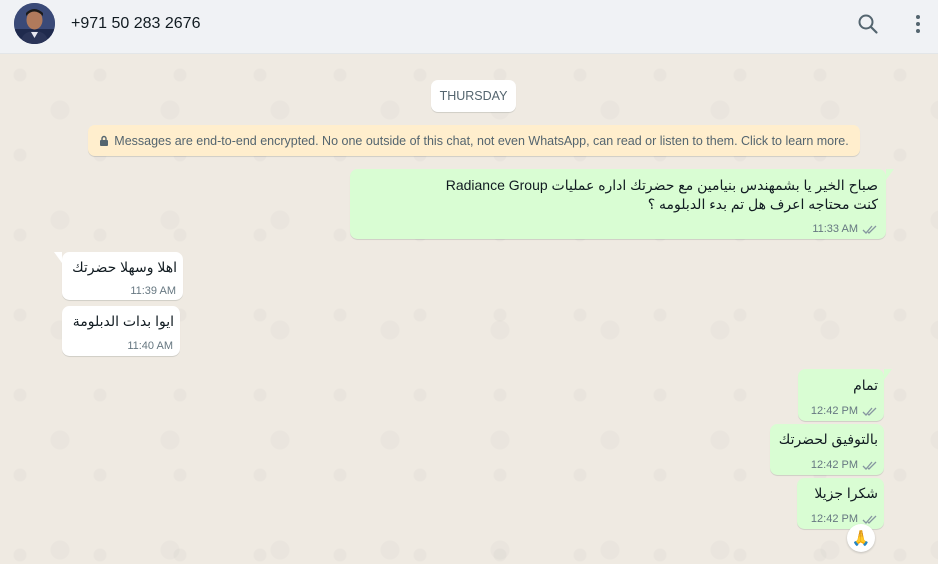 Image resolution: width=938 pixels, height=564 pixels. What do you see at coordinates (153, 291) in the screenshot?
I see `message-time: 11:39 AM` at bounding box center [153, 291].